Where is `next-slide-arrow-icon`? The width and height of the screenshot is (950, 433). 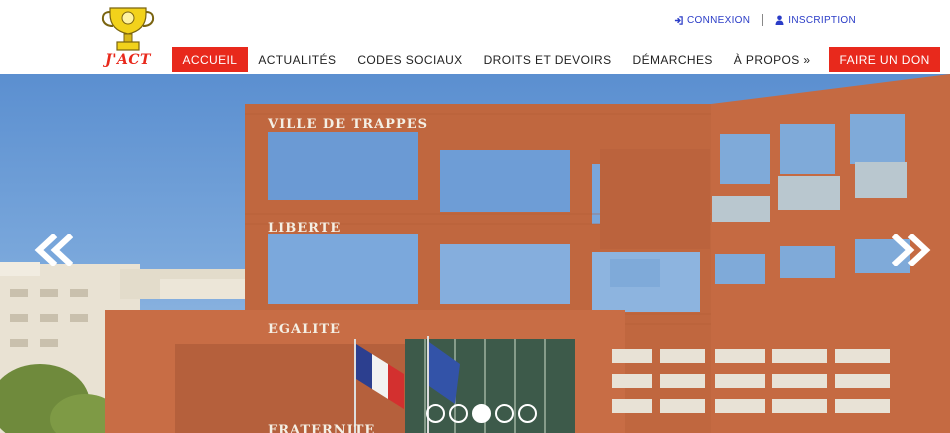
next-slide-arrow-icon is located at coordinates (912, 250).